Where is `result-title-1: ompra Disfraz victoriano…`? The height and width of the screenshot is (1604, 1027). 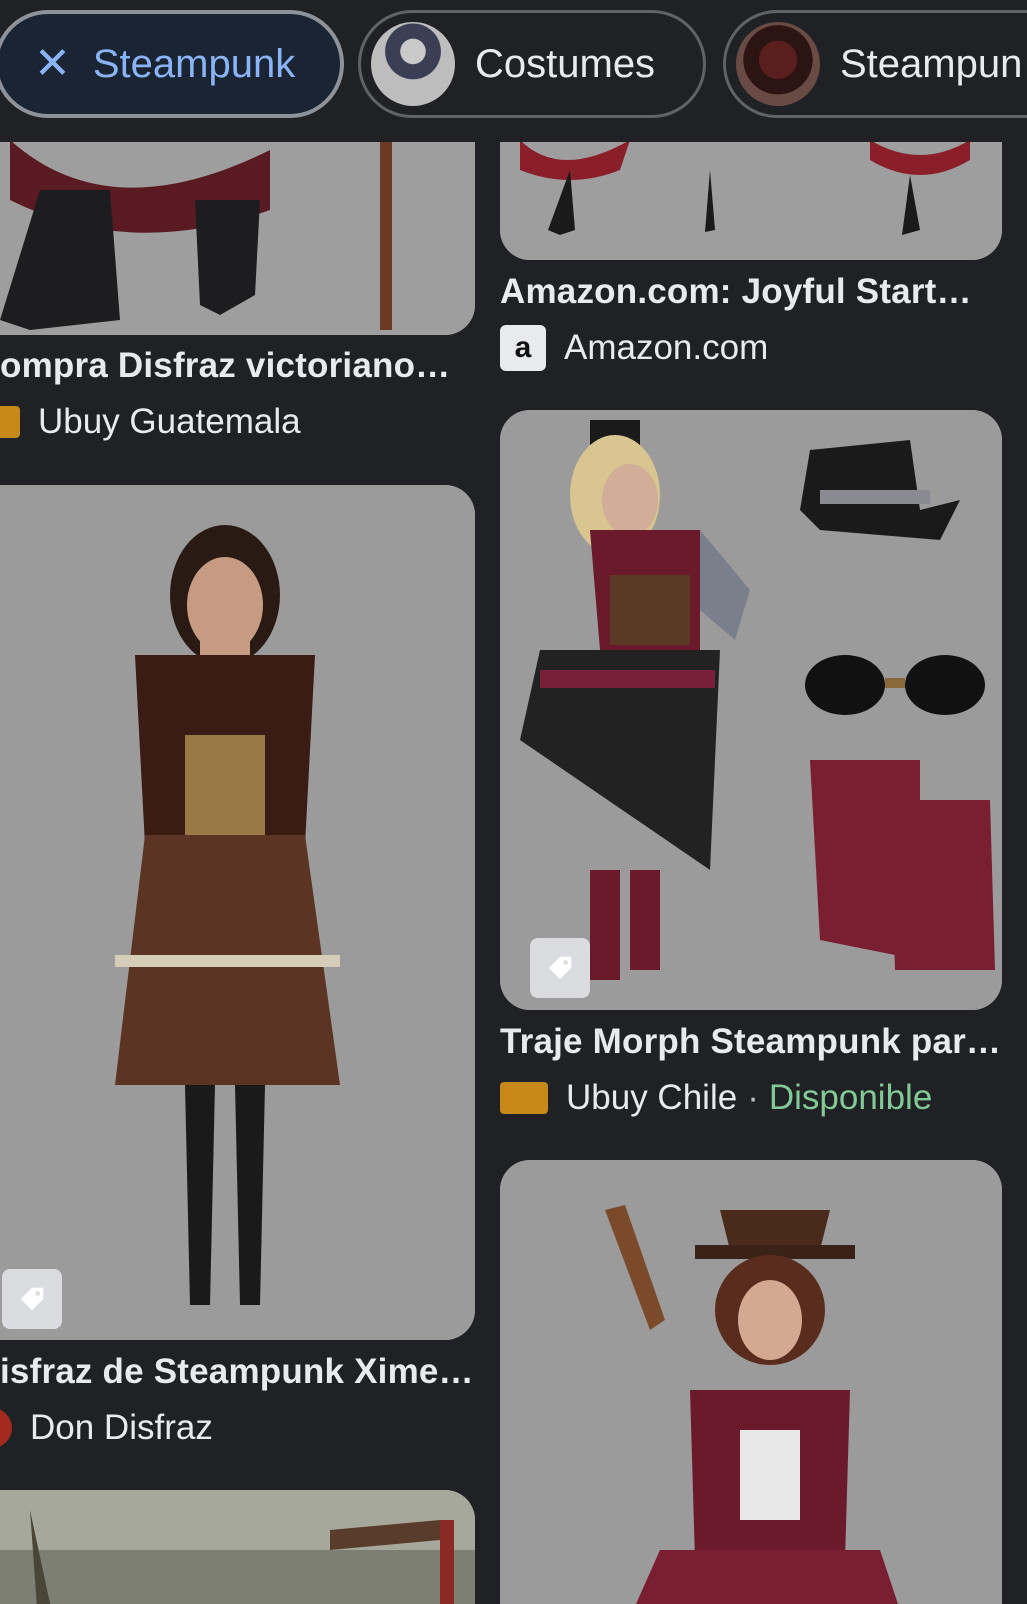 result-title-1: ompra Disfraz victoriano… is located at coordinates (235, 366).